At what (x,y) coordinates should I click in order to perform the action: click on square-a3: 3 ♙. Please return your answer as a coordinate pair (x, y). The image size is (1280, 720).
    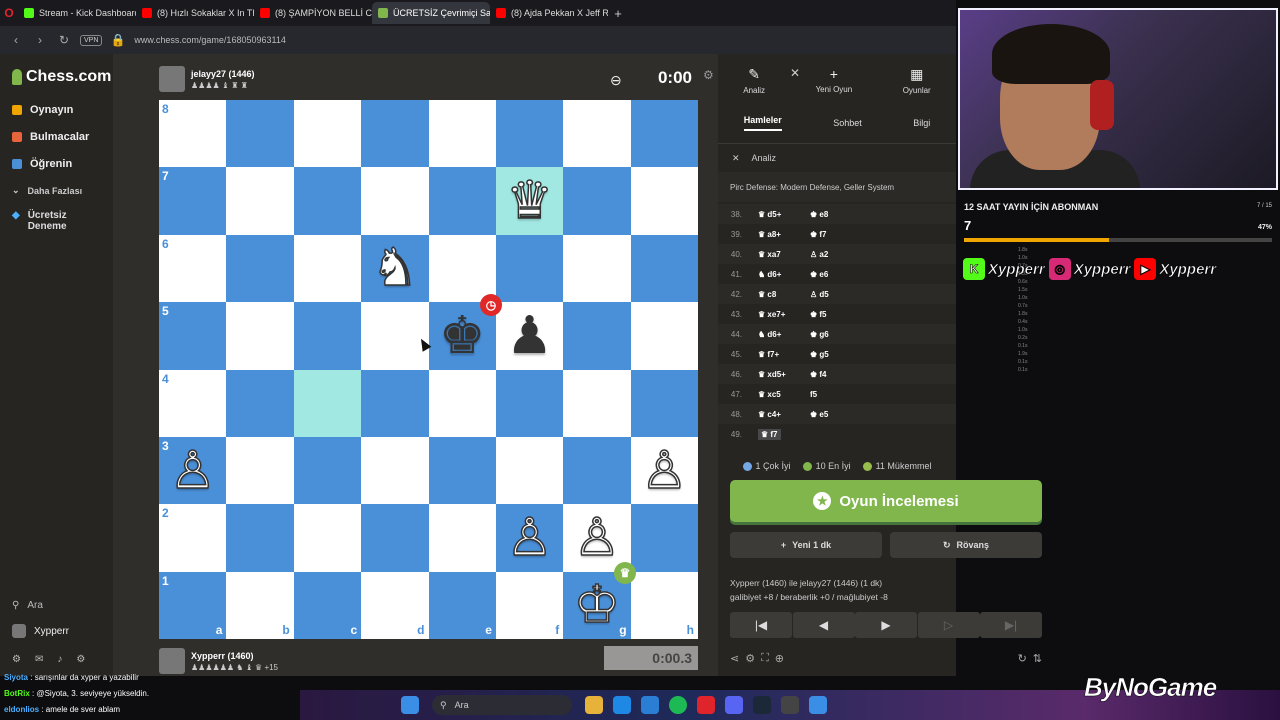
    Looking at the image, I should click on (193, 470).